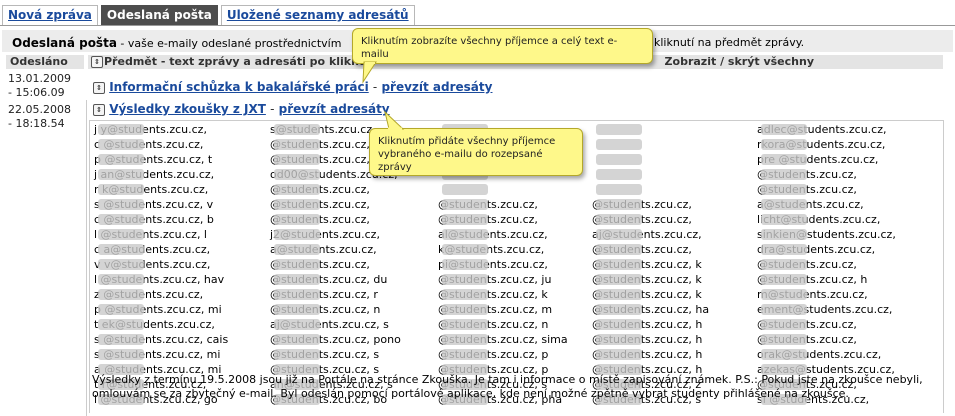 The width and height of the screenshot is (955, 416). Describe the element at coordinates (239, 87) in the screenshot. I see `message-subject-link: Informační schůzka k bakalářské práci` at that location.